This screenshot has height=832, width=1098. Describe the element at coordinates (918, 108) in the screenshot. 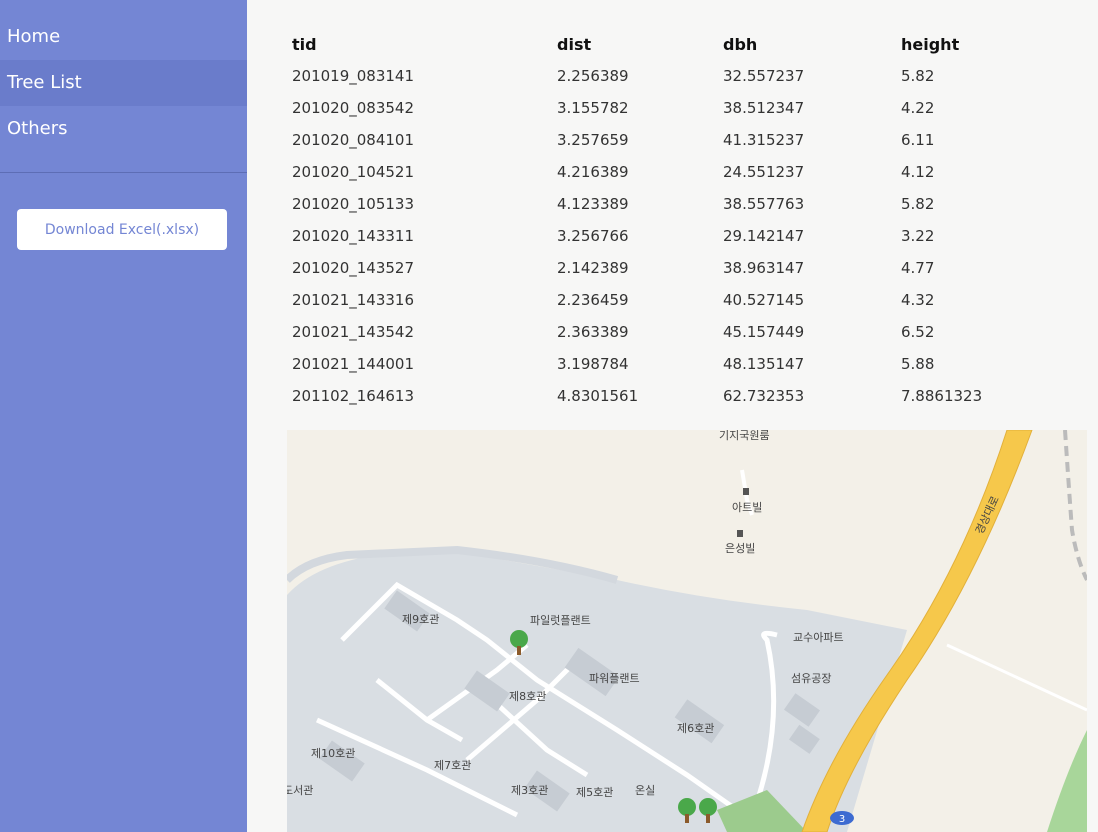

I see `cell-height: 4.22` at that location.